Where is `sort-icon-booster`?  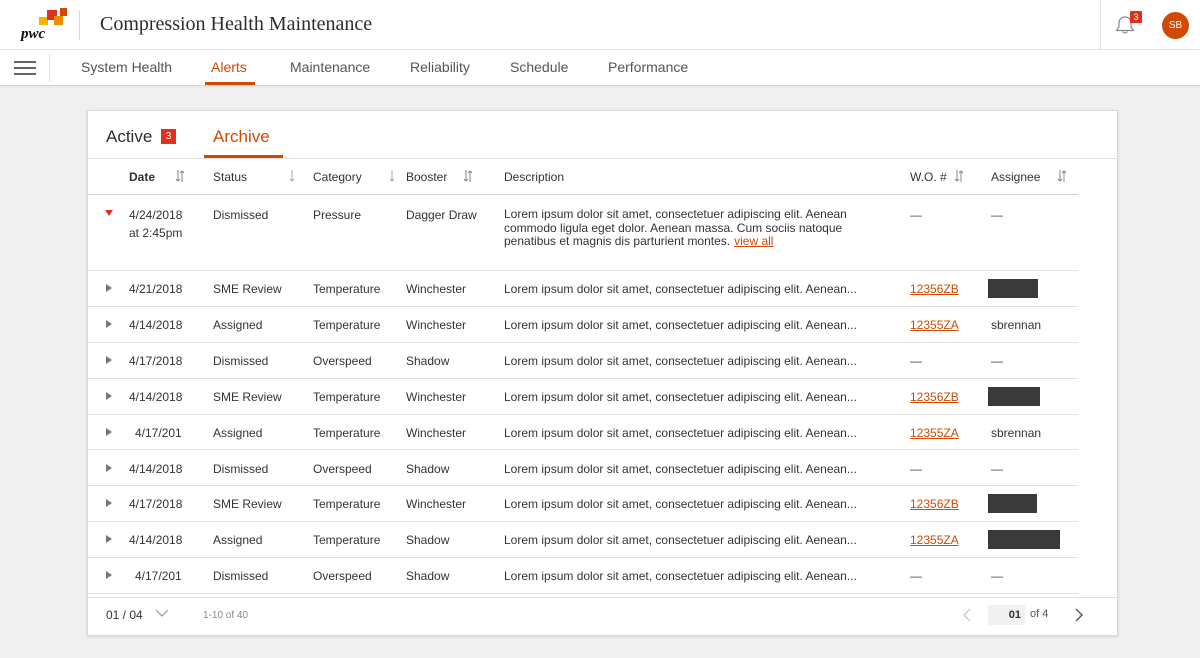 sort-icon-booster is located at coordinates (468, 176).